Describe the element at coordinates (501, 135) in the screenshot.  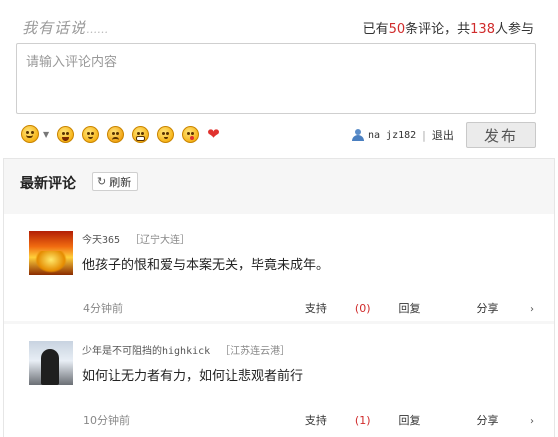
I see `publish-button: 发布` at that location.